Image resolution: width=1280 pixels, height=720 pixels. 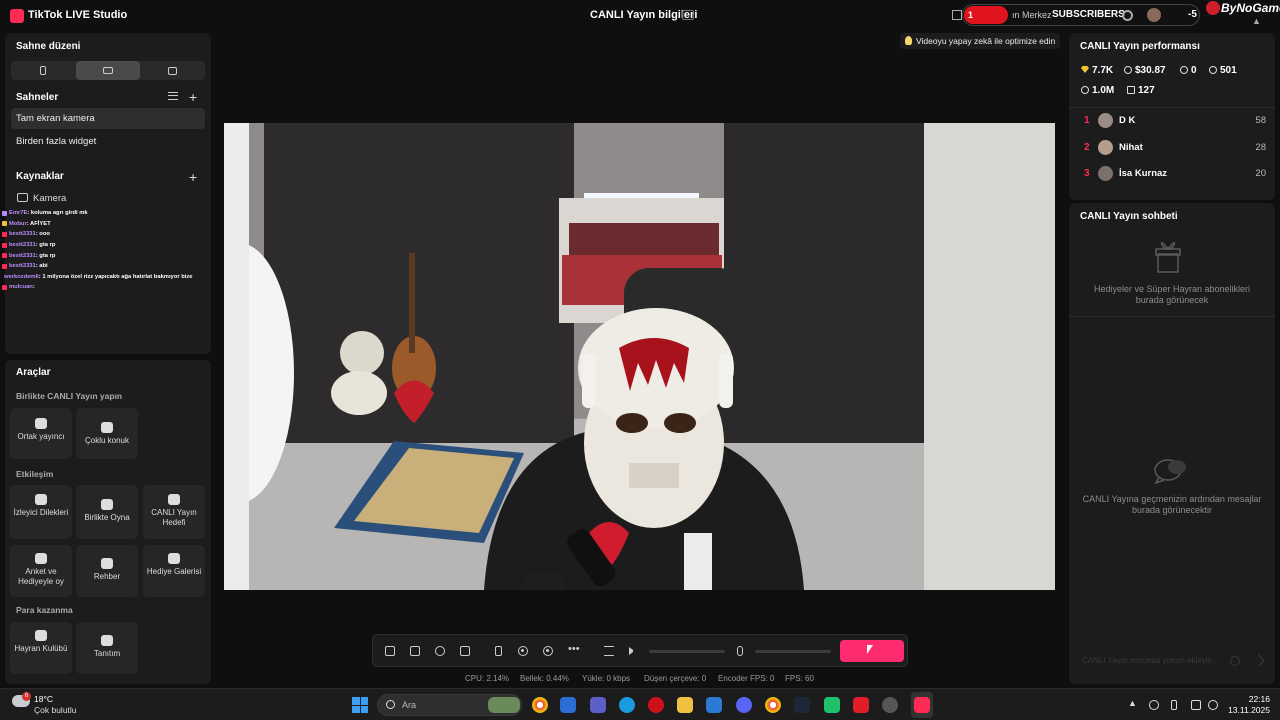 I want to click on gift-gallery-tool-button: Hediye Galerisi, so click(x=174, y=571).